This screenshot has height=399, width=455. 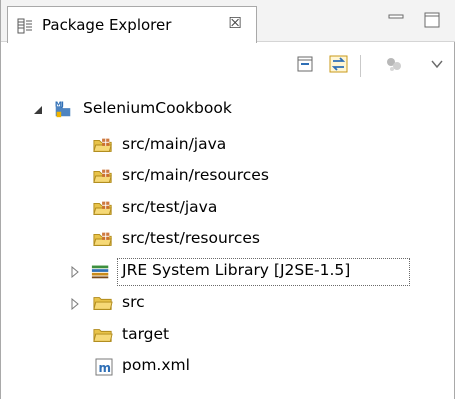 What do you see at coordinates (101, 271) in the screenshot?
I see `library-icon` at bounding box center [101, 271].